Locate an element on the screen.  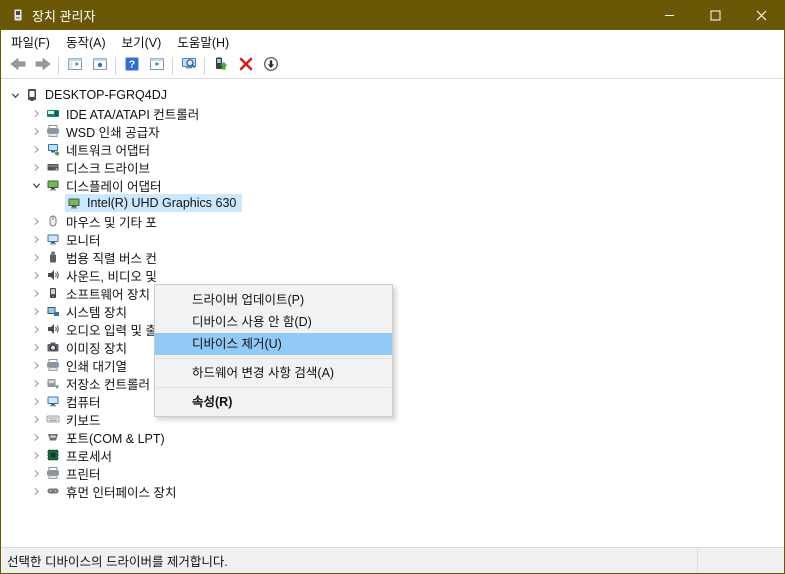
show-hide-console-tree-icon is located at coordinates (75, 65).